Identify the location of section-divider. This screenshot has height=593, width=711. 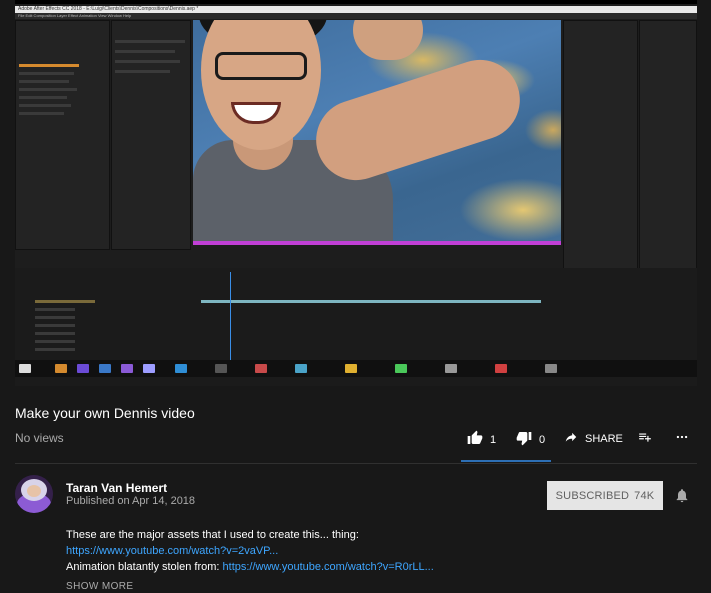
(356, 463).